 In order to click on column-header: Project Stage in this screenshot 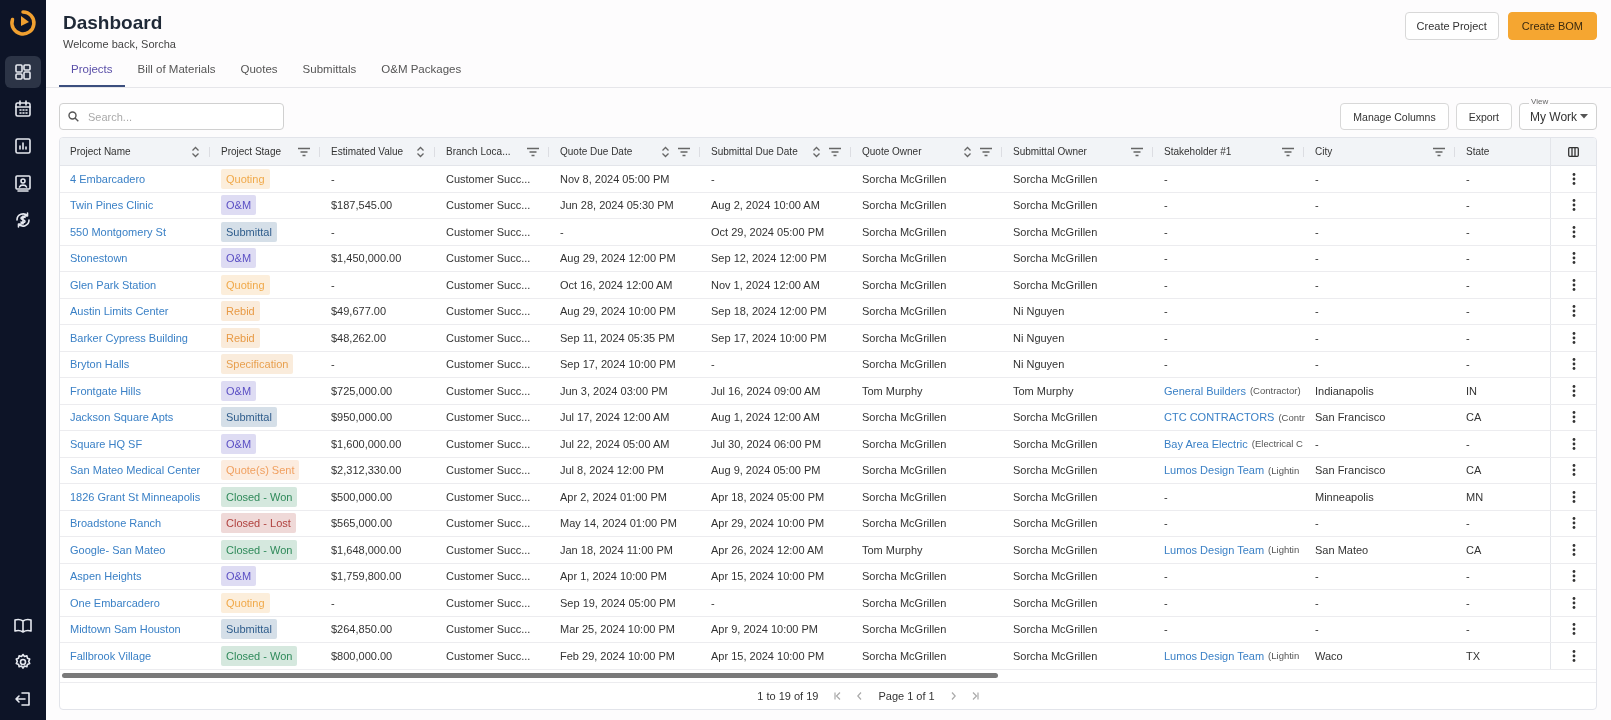, I will do `click(266, 151)`.